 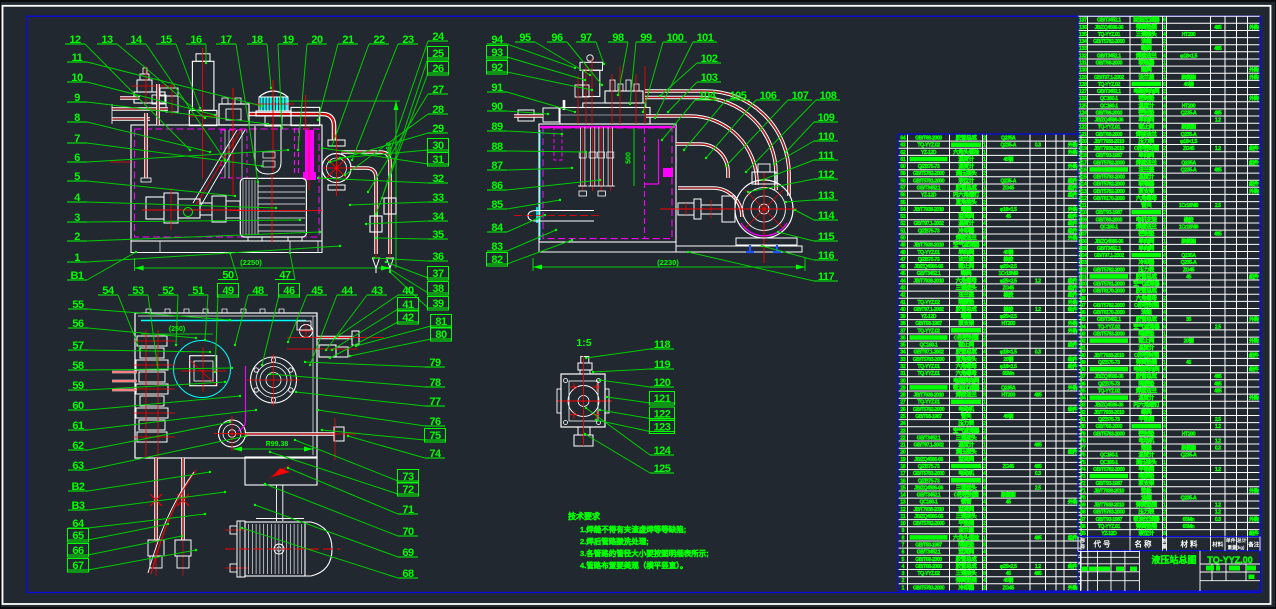 I want to click on svg-text: 116, so click(x=826, y=256).